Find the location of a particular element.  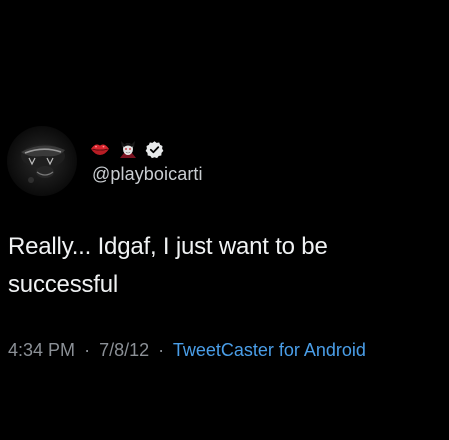

profile-avatar is located at coordinates (42, 161).